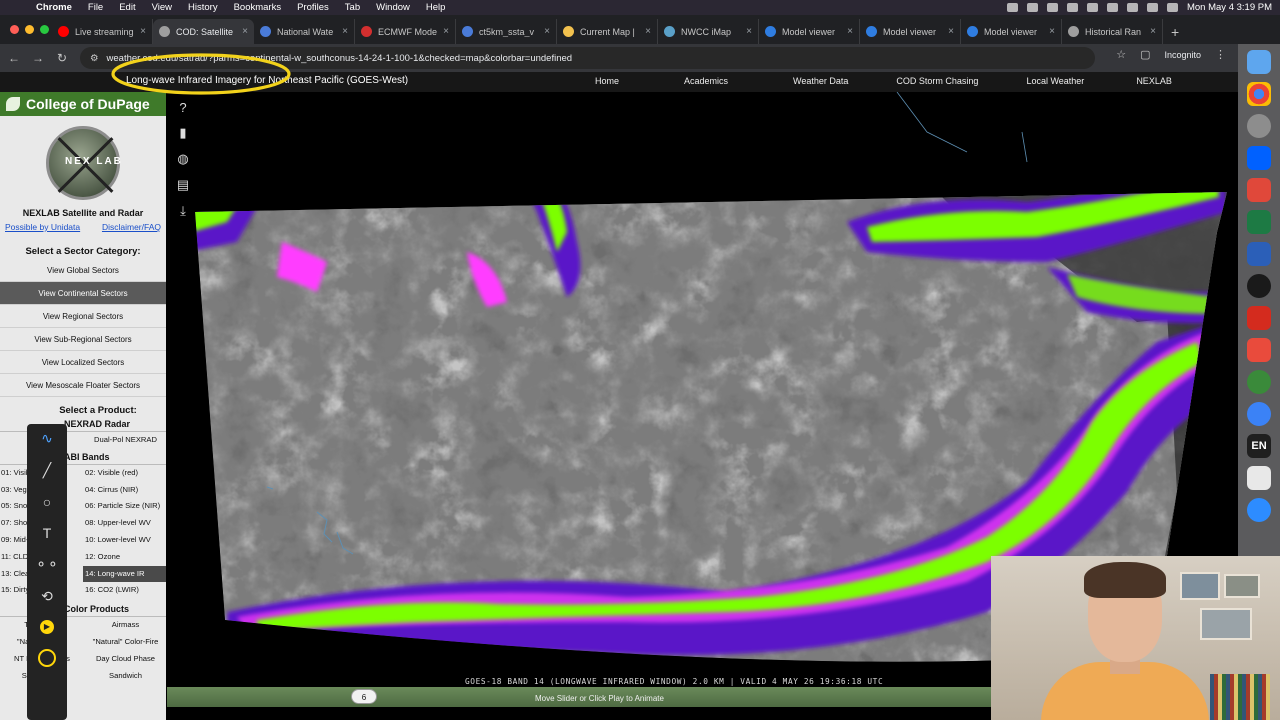 The height and width of the screenshot is (720, 1280). I want to click on abi-band-item: 08: Upper-level WV, so click(124, 523).